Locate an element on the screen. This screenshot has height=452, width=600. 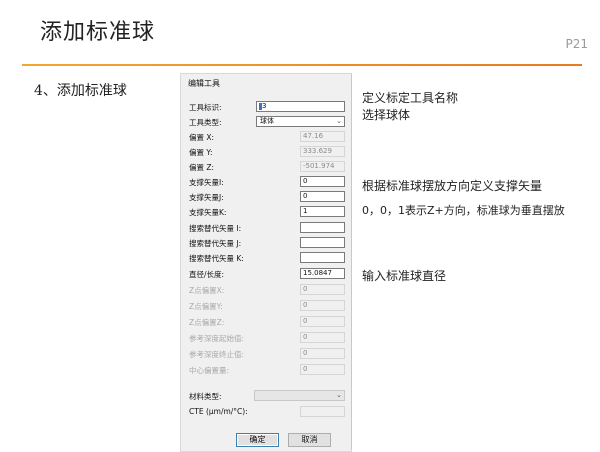
section-heading: 4、添加标准球 is located at coordinates (80, 91).